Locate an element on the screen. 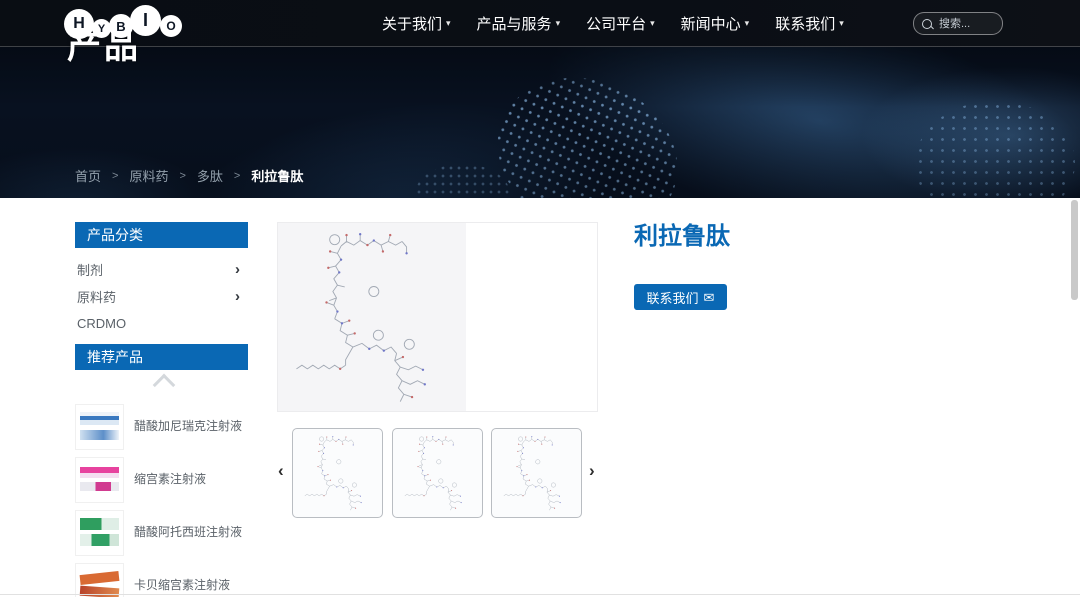 The width and height of the screenshot is (1080, 597). search-icon is located at coordinates (927, 23).